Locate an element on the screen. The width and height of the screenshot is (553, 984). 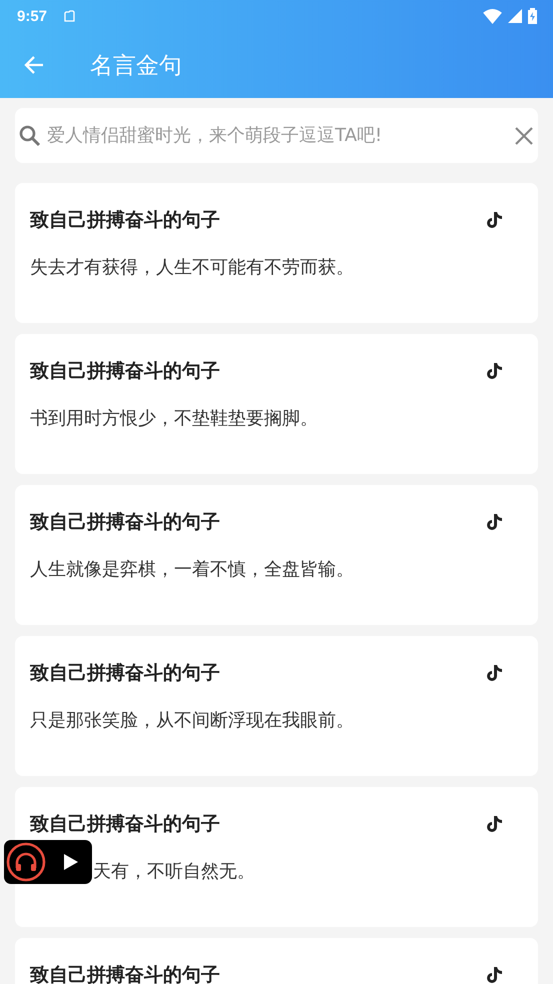
audio-player-widget is located at coordinates (48, 862).